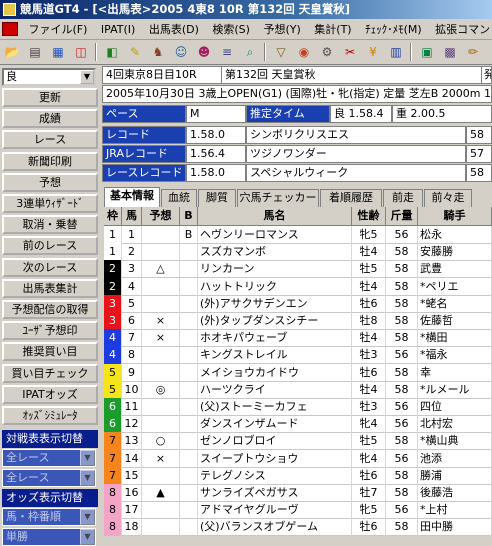  Describe the element at coordinates (50, 309) in the screenshot. I see `side-button-10: 予想配信の取得` at that location.